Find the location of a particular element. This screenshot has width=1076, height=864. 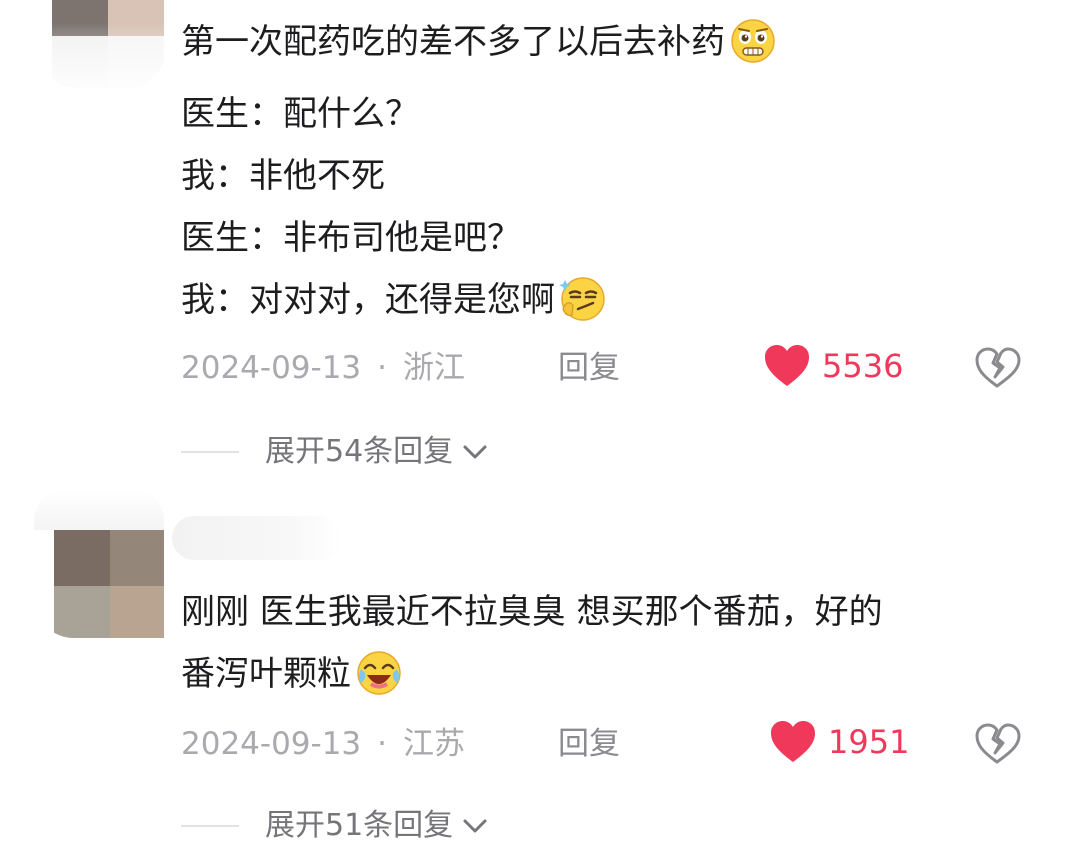

comment-meta: 2024-09-13 · 江苏 回复 is located at coordinates (400, 744).